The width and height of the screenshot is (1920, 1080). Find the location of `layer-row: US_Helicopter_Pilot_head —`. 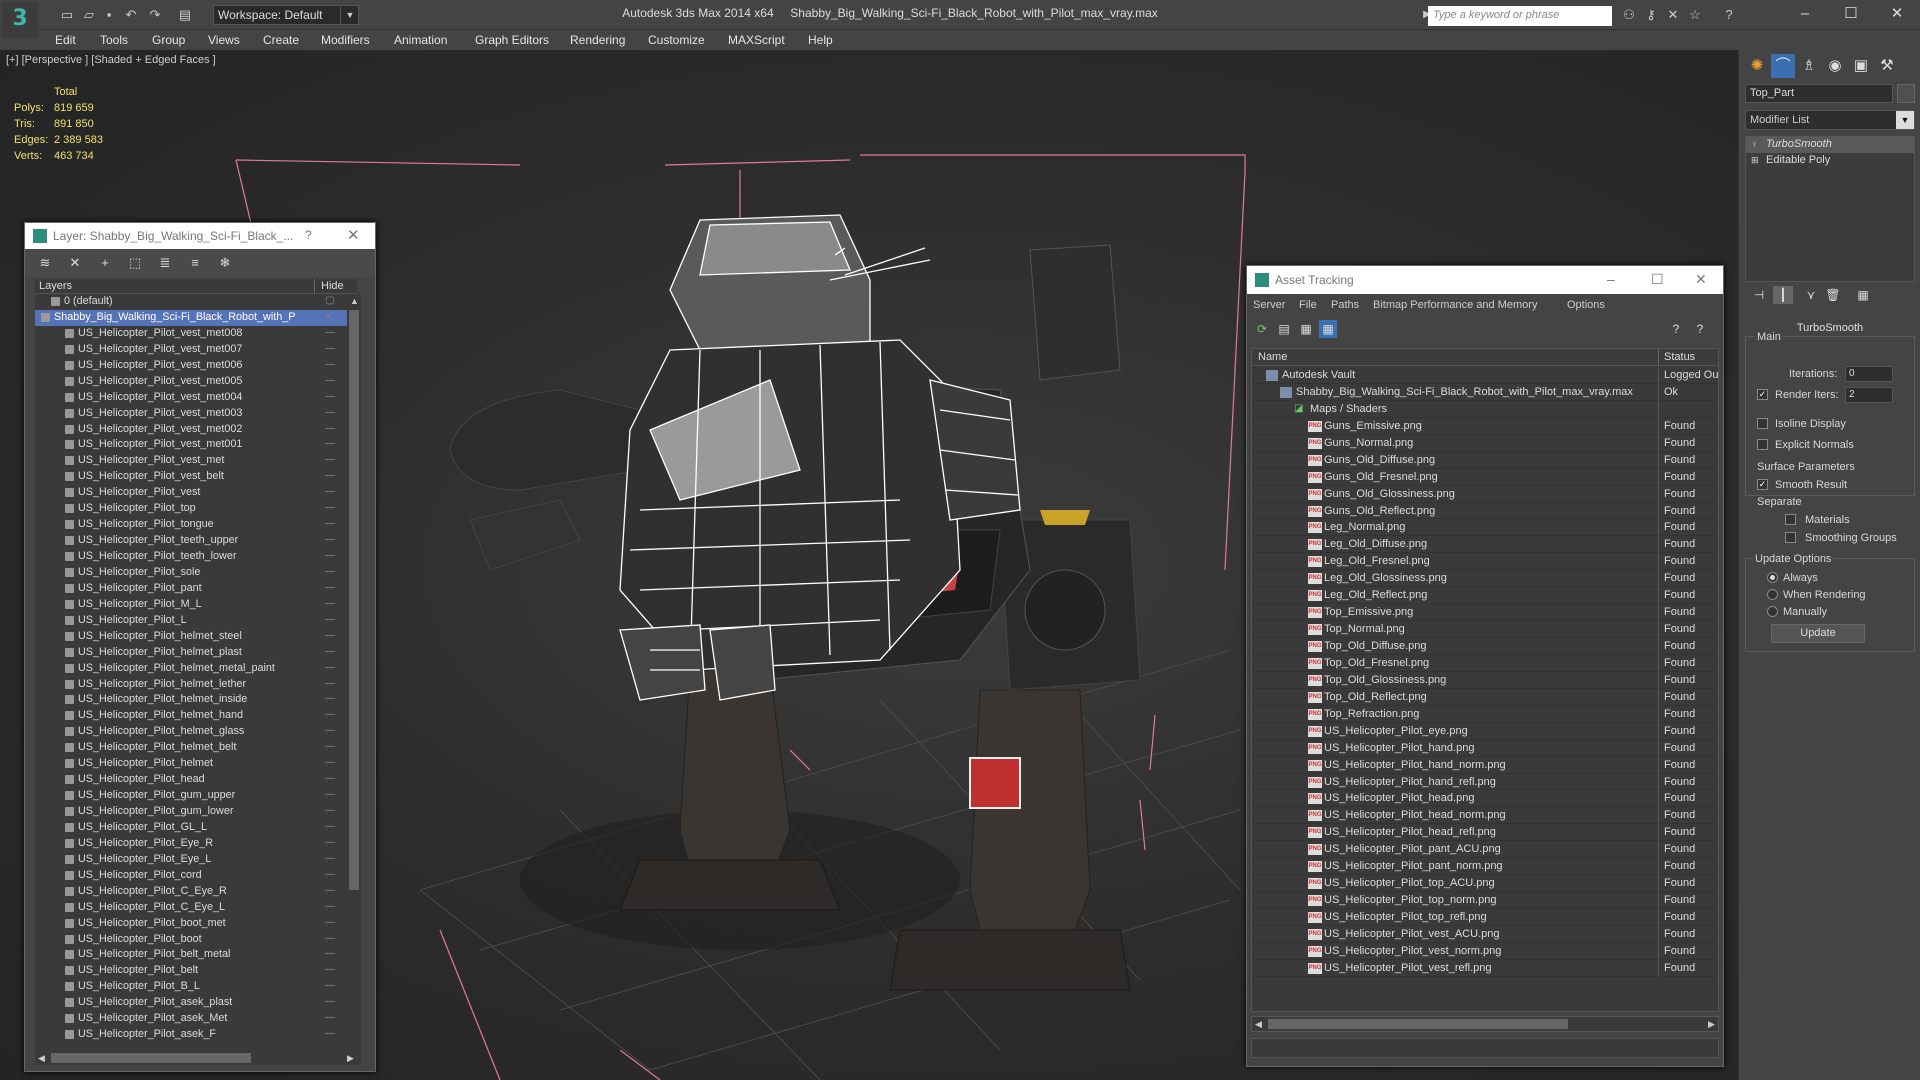

layer-row: US_Helicopter_Pilot_head — is located at coordinates (191, 780).